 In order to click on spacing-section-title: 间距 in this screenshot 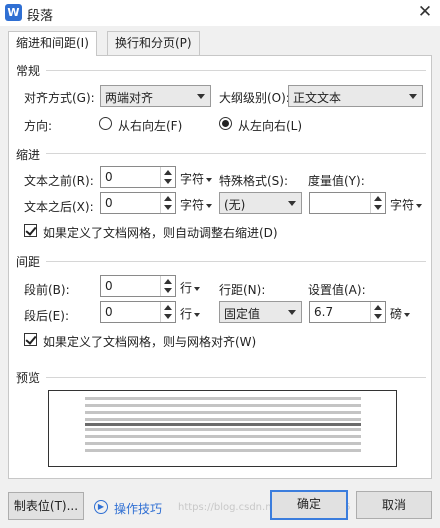, I will do `click(28, 262)`.